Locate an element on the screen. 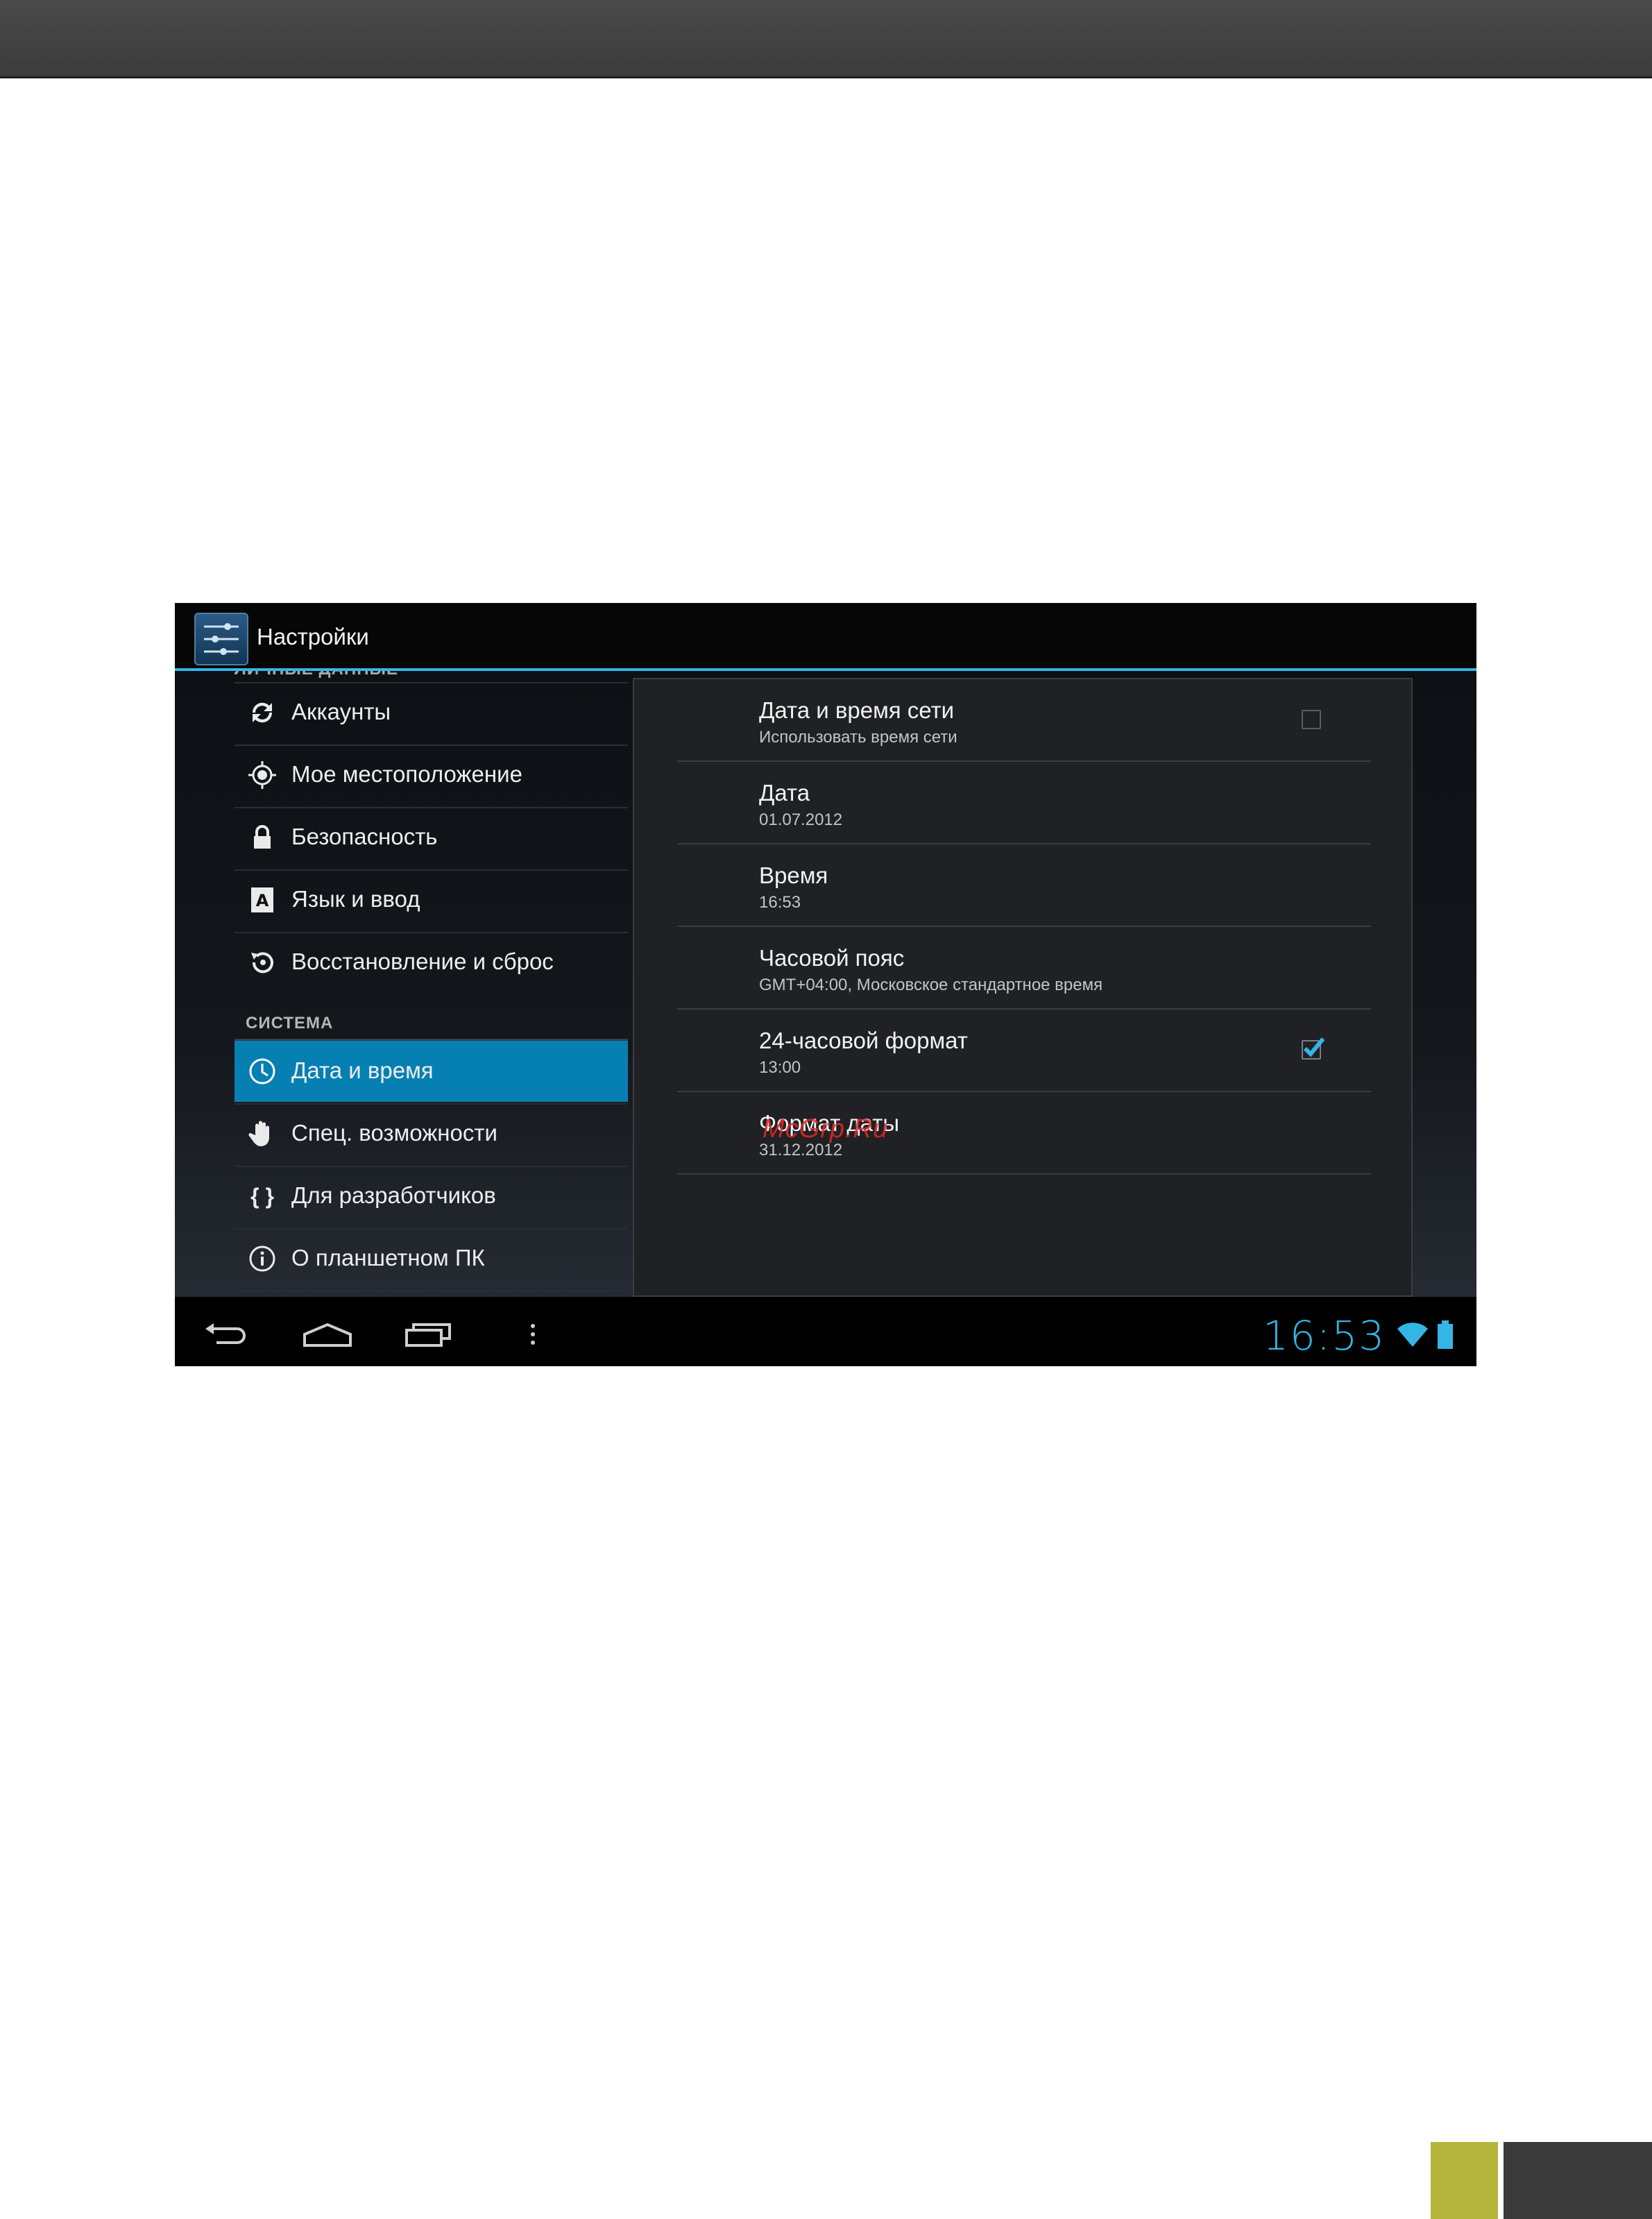  sync-icon is located at coordinates (262, 712).